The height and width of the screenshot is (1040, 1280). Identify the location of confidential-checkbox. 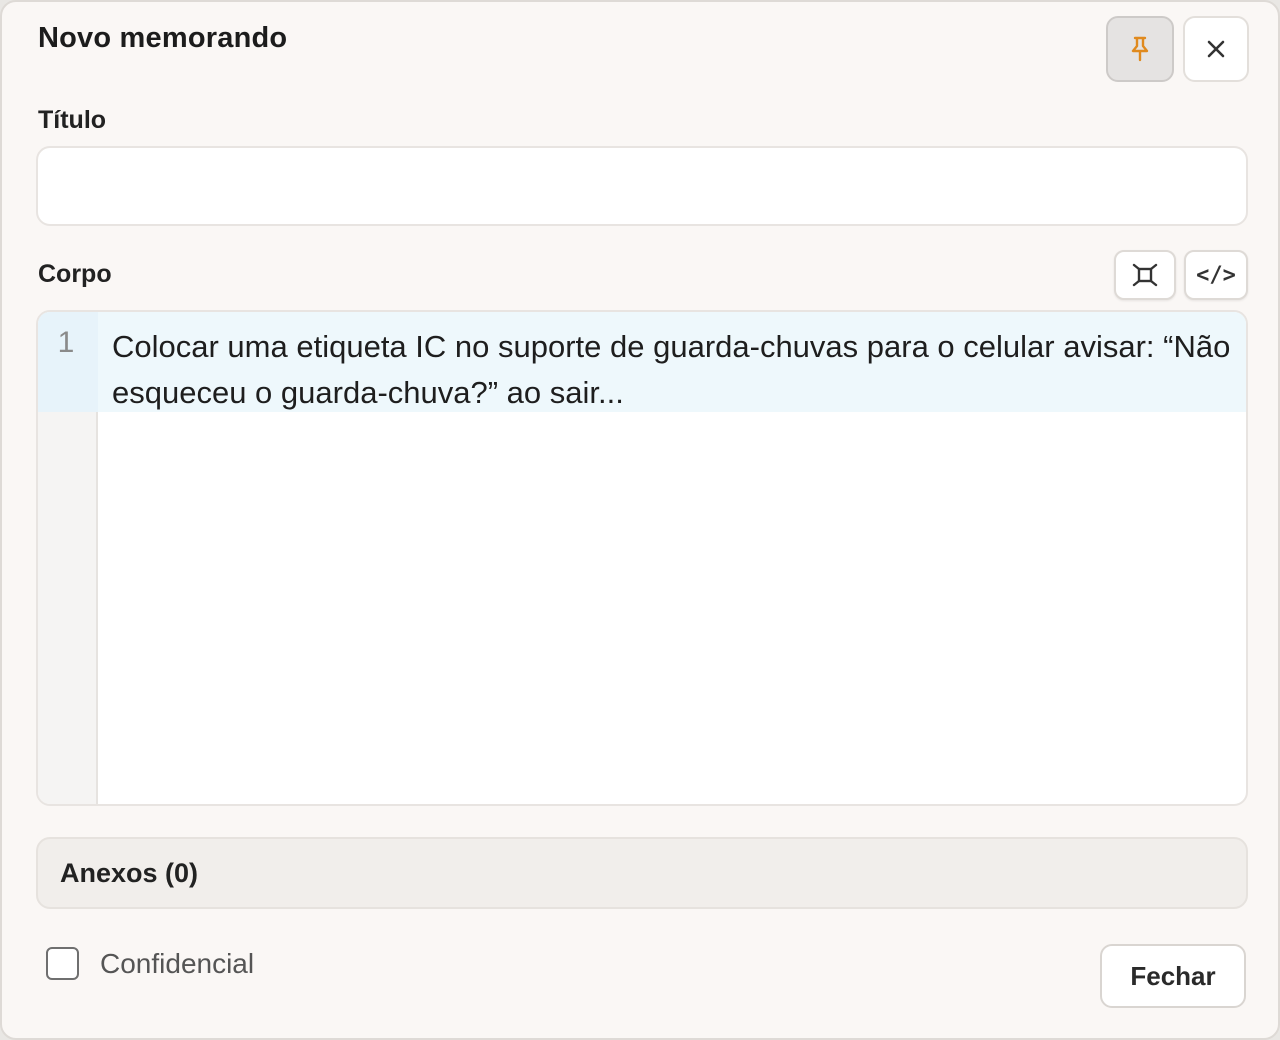
(62, 963).